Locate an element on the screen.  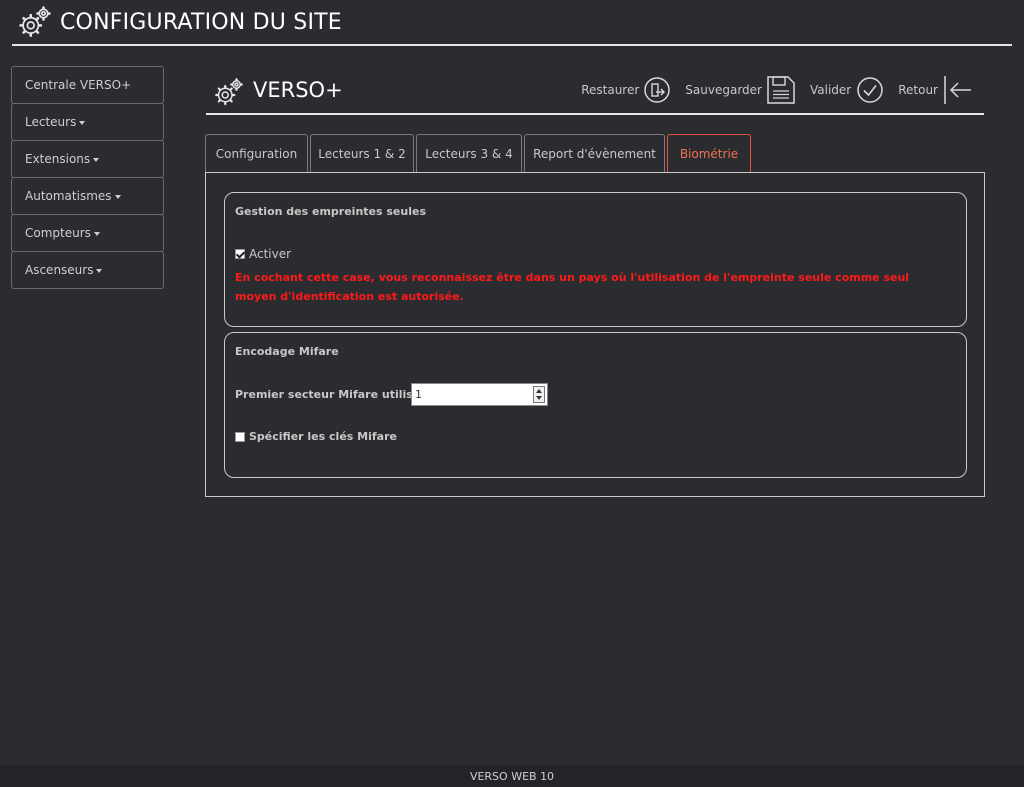
sidebar-item-label: Automatismes is located at coordinates (68, 196).